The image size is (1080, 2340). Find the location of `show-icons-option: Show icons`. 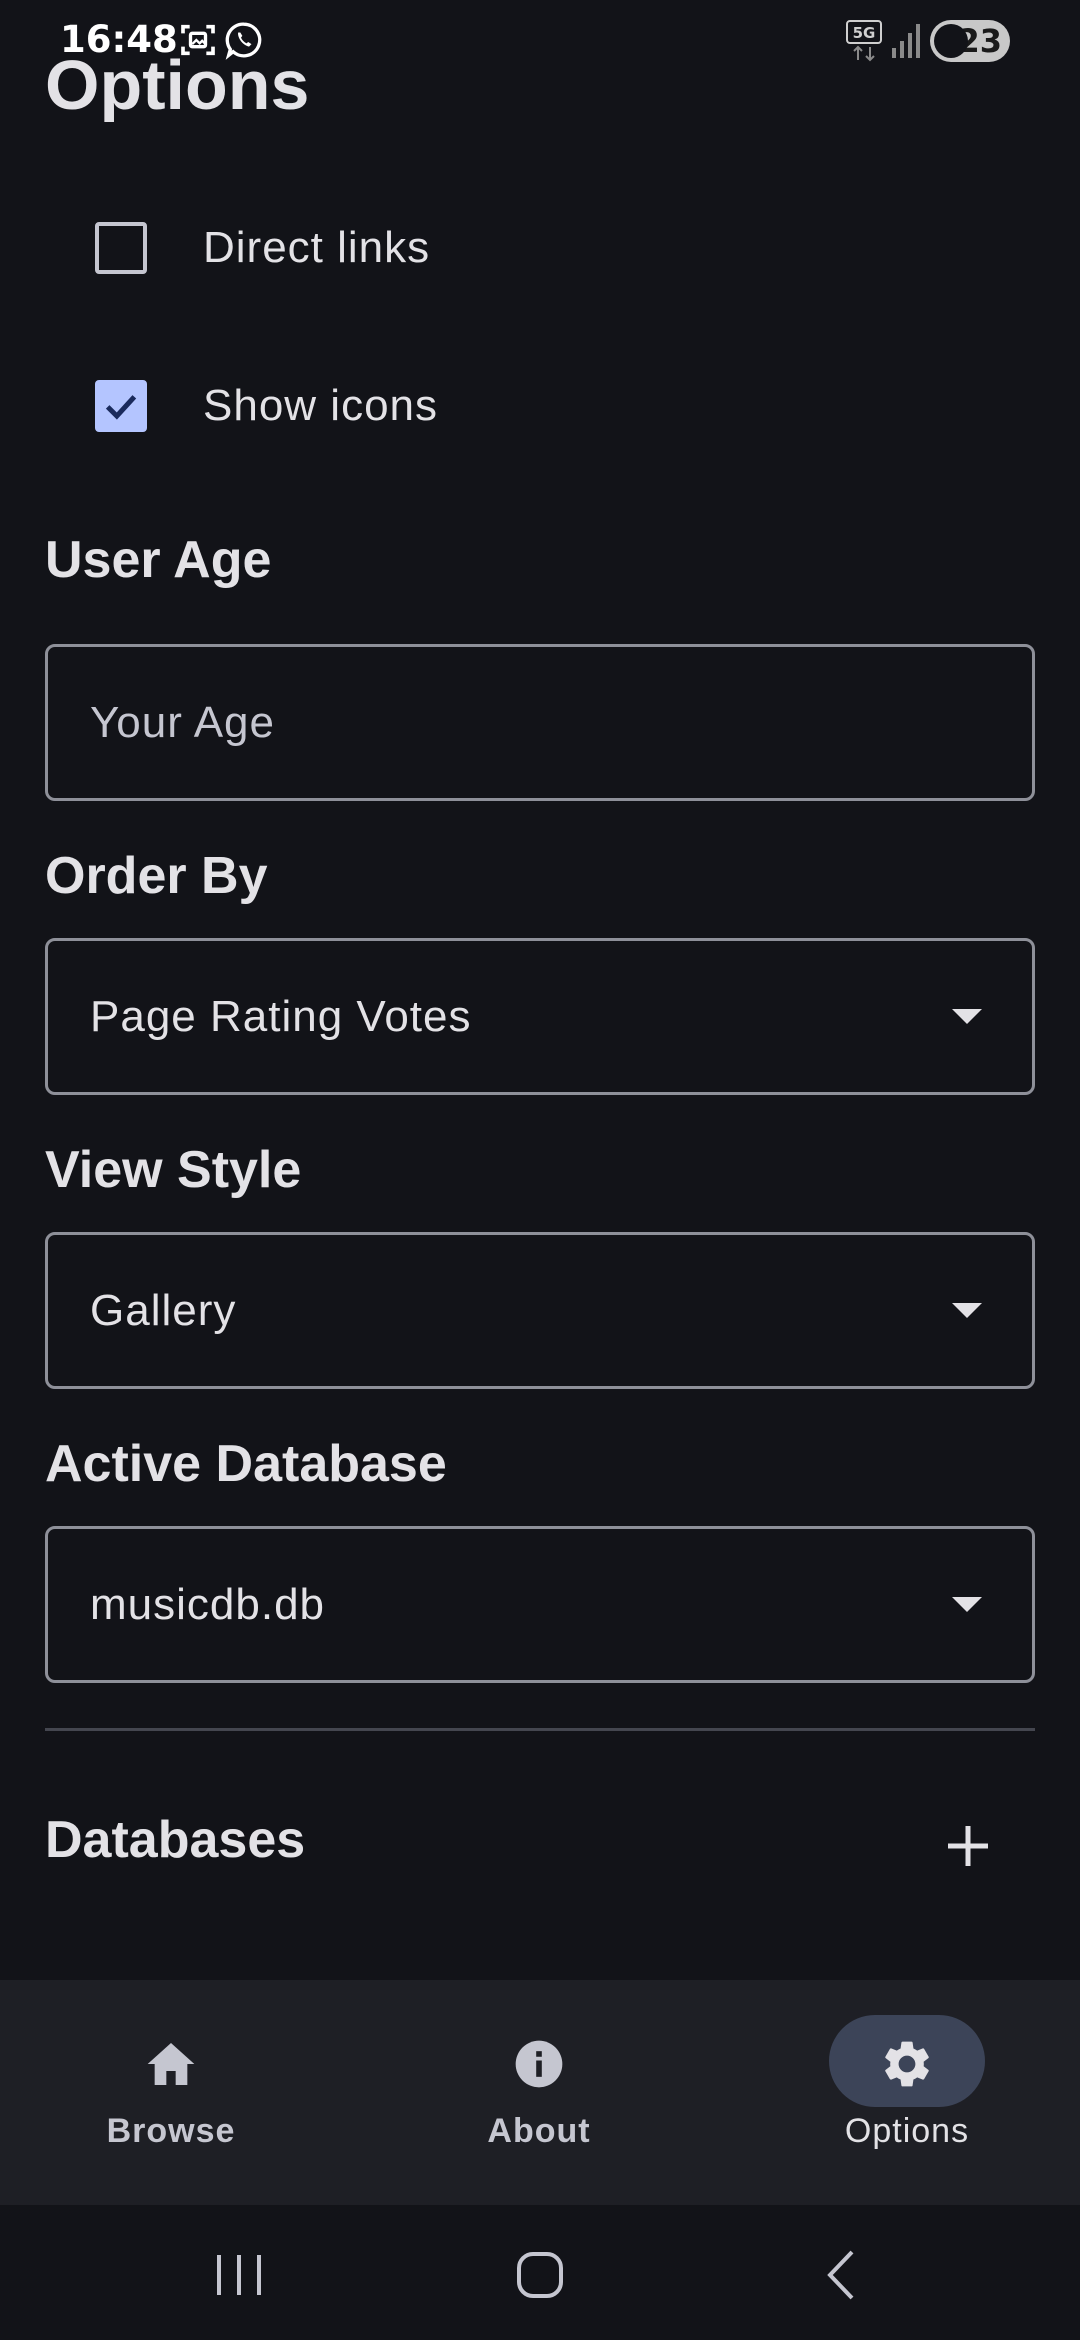

show-icons-option: Show icons is located at coordinates (266, 406).